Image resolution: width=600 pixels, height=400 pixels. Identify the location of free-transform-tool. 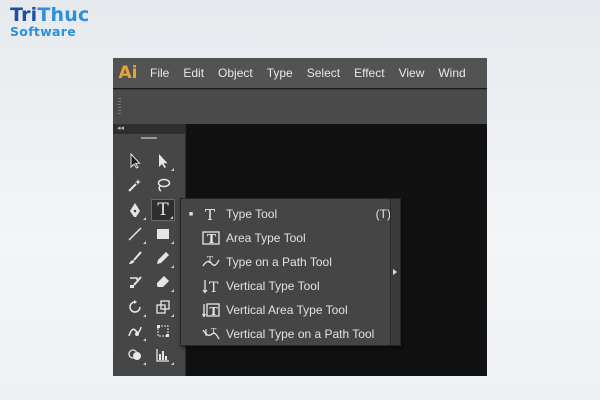
(163, 331).